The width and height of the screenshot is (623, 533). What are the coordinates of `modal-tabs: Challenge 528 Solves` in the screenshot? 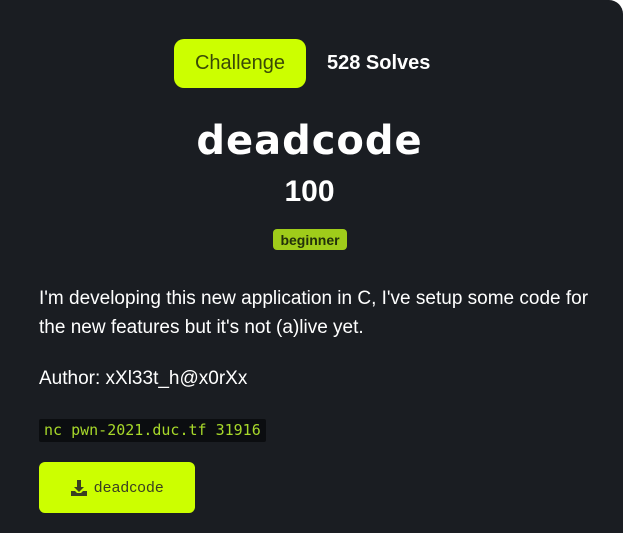 It's located at (302, 63).